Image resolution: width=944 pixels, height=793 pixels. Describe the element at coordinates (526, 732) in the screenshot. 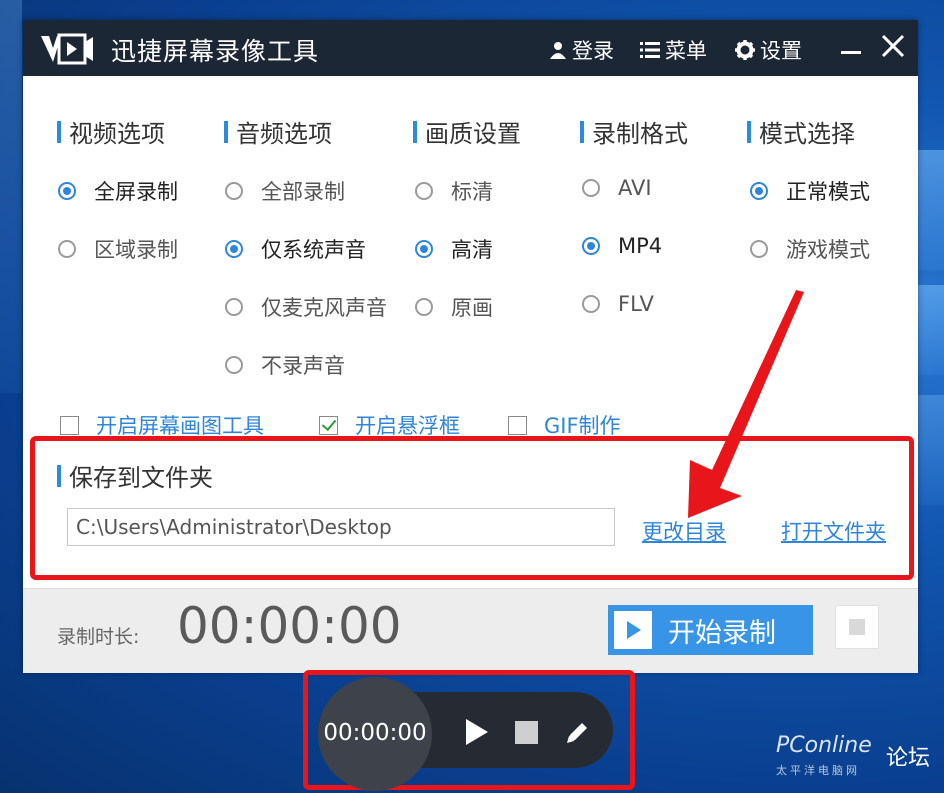

I see `floating-stop-icon` at that location.